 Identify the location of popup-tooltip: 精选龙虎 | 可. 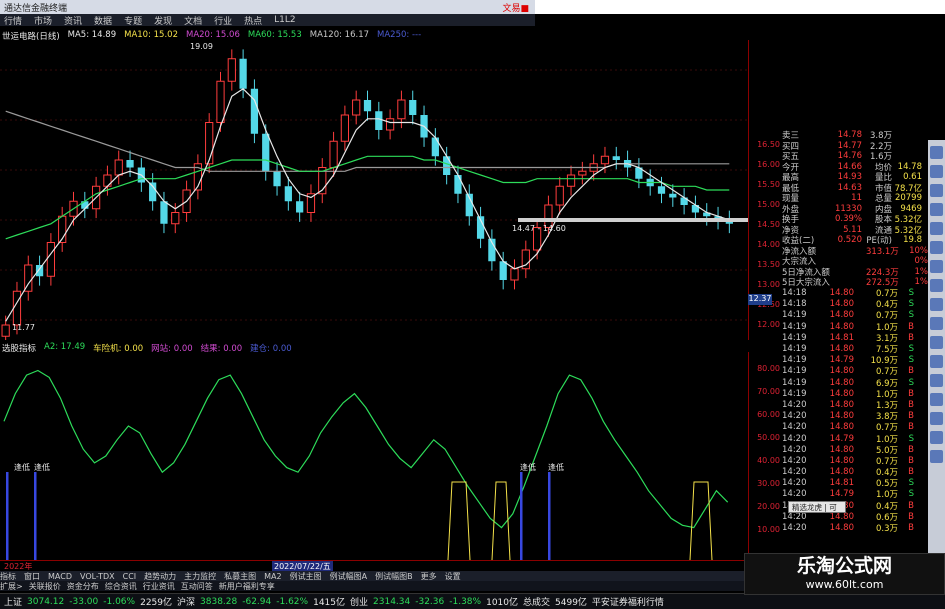
(817, 507).